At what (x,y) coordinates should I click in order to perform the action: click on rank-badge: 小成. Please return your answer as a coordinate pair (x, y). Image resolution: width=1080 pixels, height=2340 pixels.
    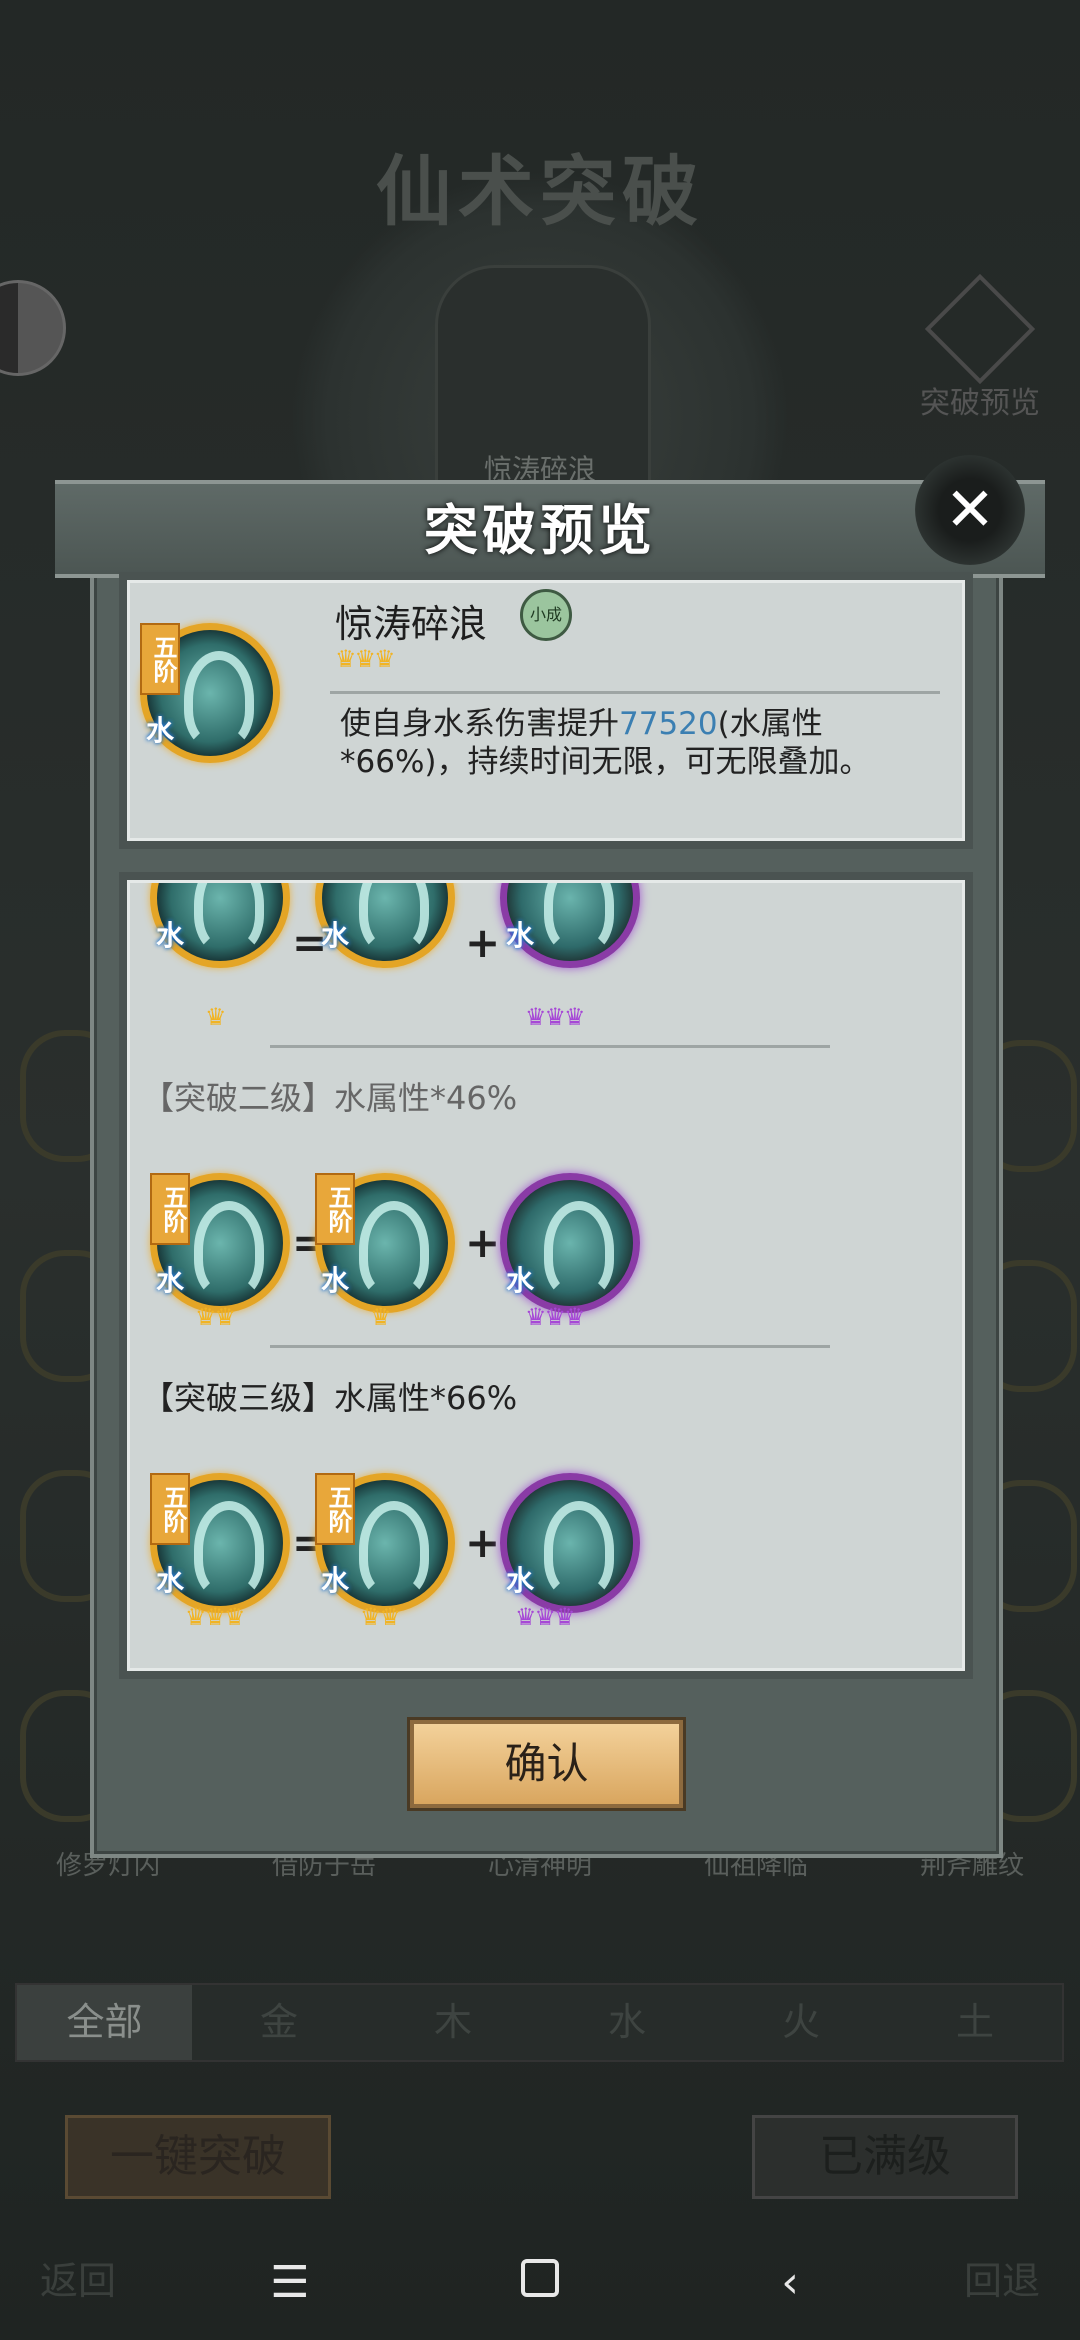
    Looking at the image, I should click on (546, 615).